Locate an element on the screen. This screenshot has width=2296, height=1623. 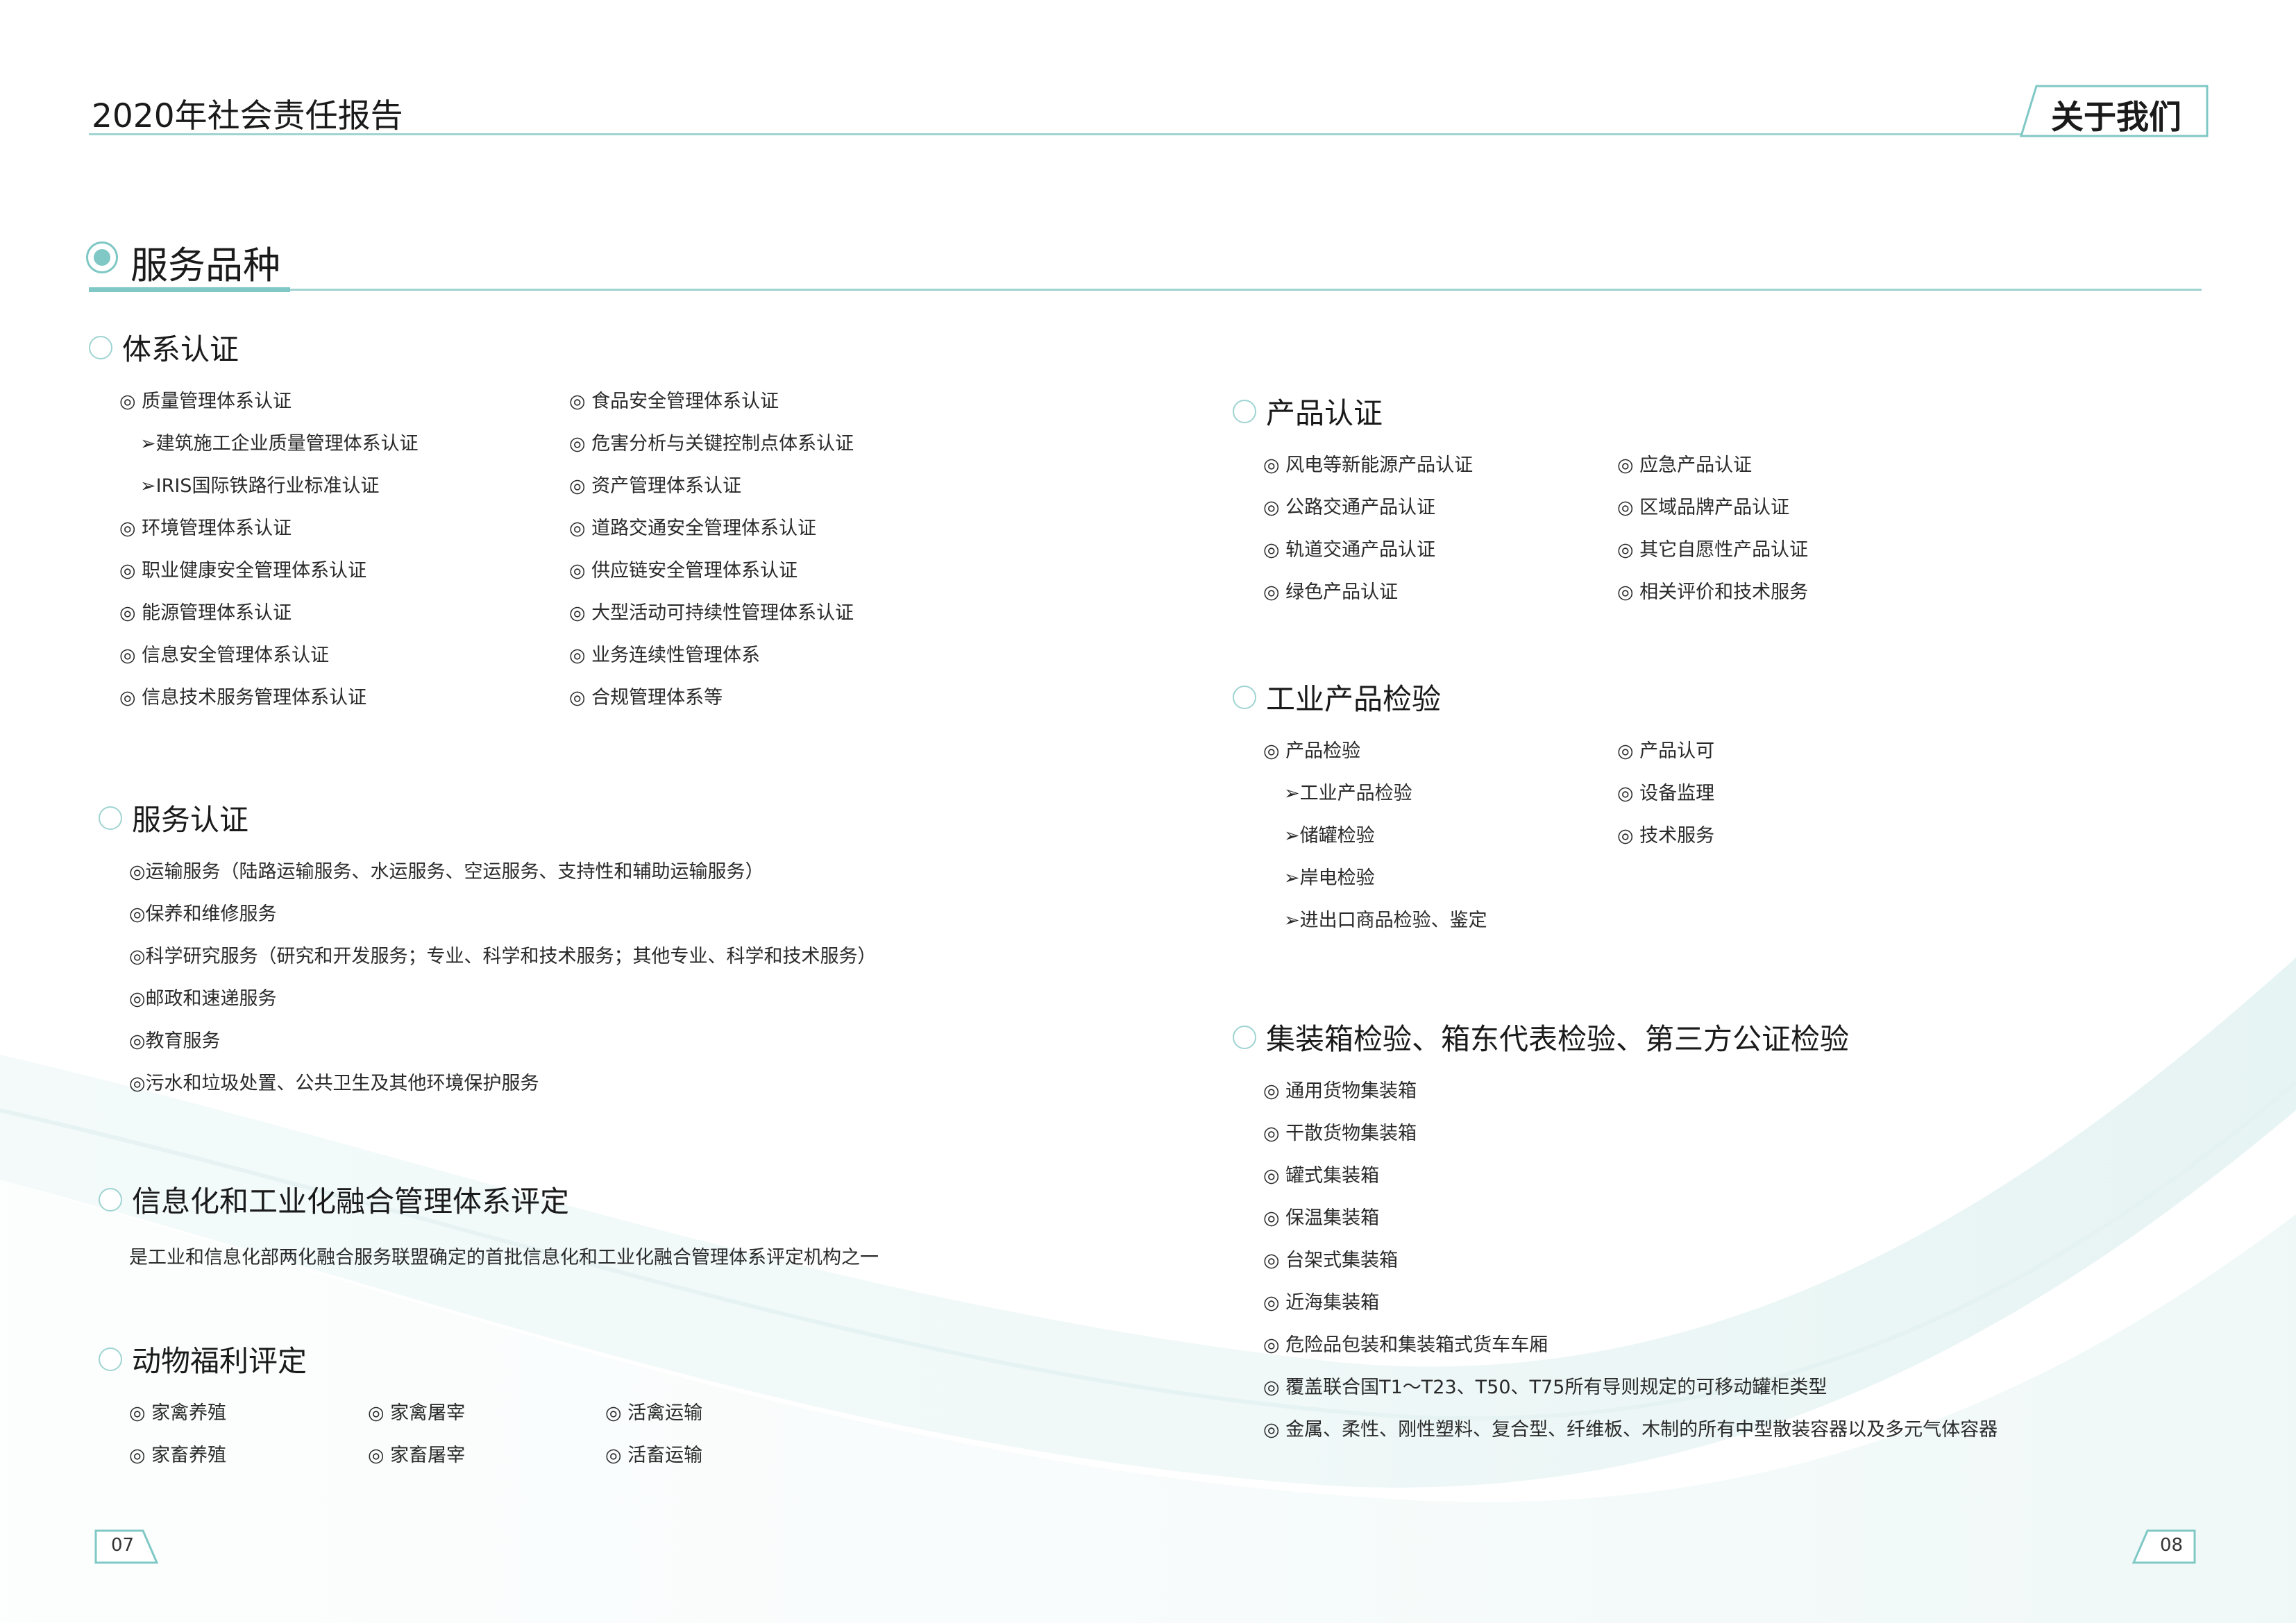
list-item: ◎ 通用货物集装箱 is located at coordinates (1340, 1091).